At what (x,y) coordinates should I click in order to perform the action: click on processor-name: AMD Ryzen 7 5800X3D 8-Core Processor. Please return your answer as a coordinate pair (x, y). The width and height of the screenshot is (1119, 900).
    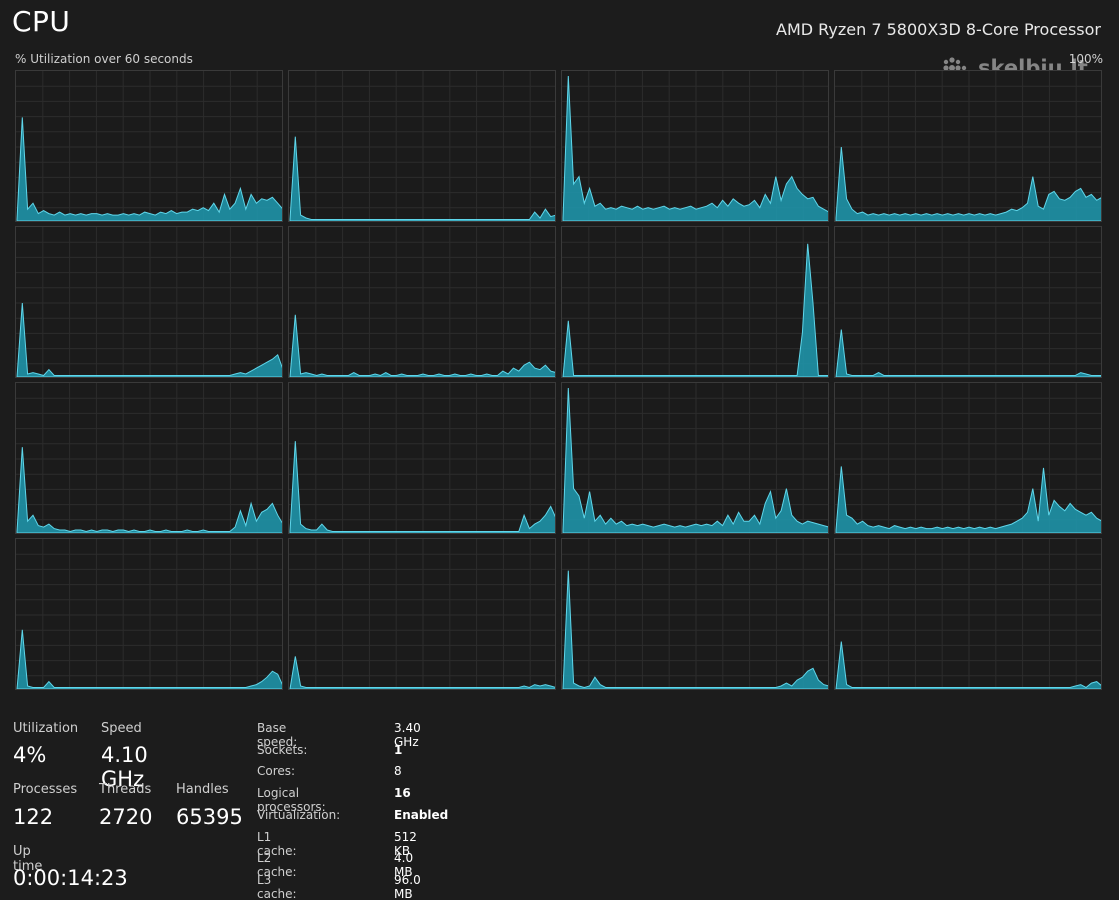
    Looking at the image, I should click on (938, 29).